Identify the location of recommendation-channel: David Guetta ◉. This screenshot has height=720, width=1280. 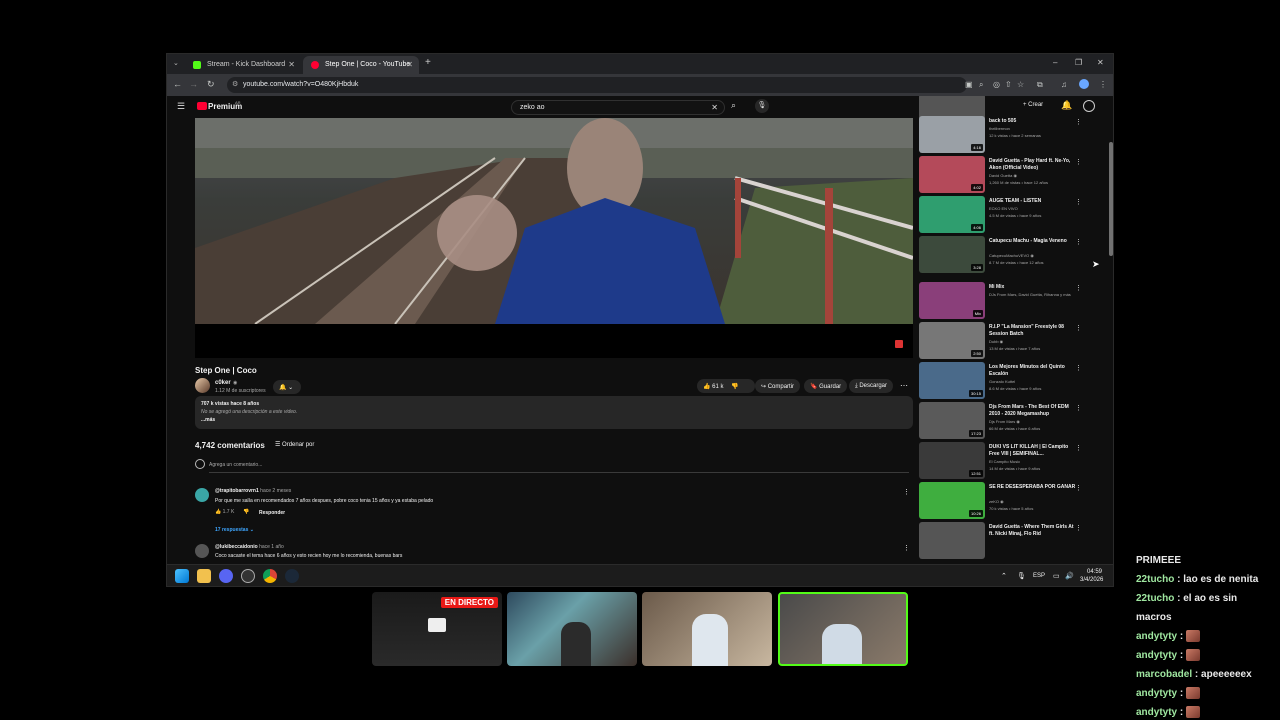
(1034, 176).